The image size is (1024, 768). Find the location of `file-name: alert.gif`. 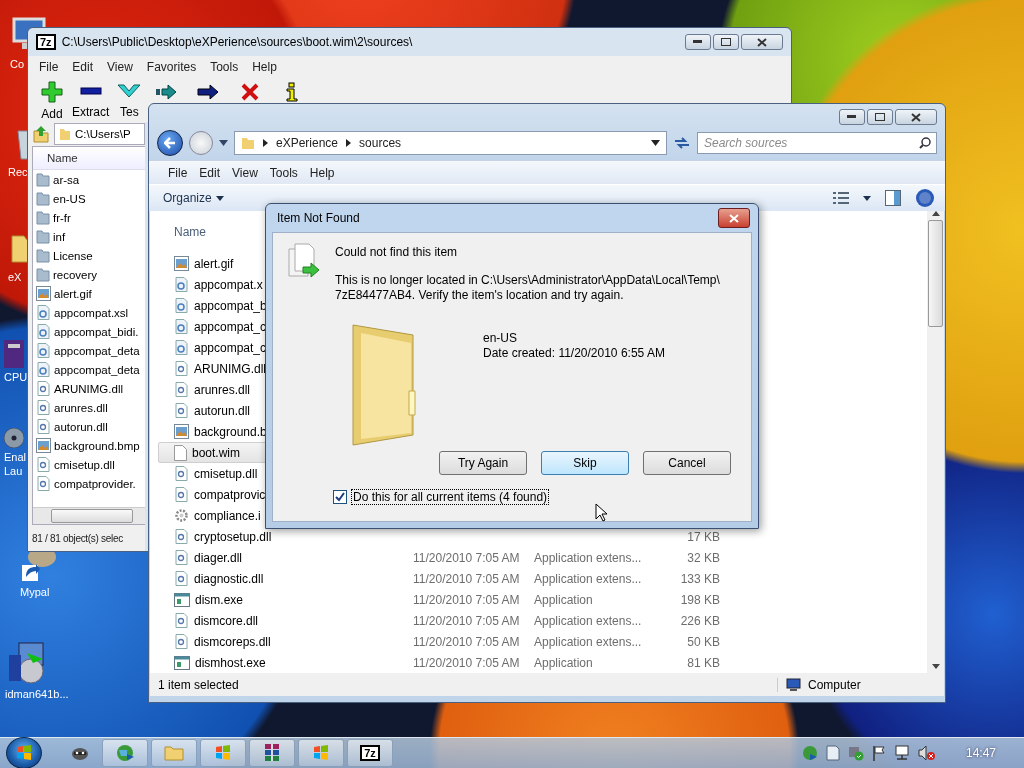

file-name: alert.gif is located at coordinates (214, 263).